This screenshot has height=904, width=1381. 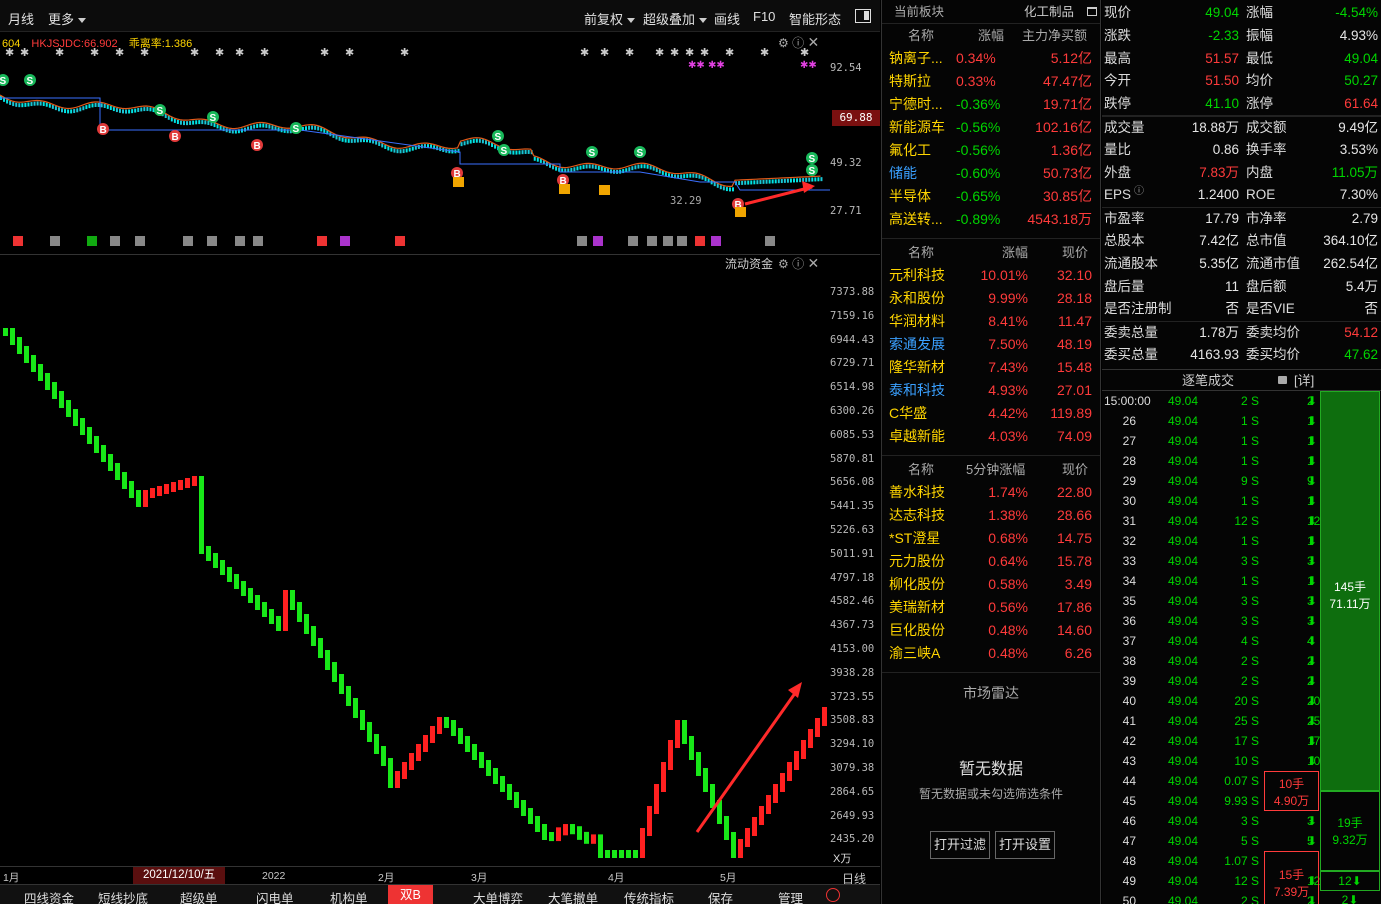 What do you see at coordinates (1246, 760) in the screenshot?
I see `tick-volume: 10 S` at bounding box center [1246, 760].